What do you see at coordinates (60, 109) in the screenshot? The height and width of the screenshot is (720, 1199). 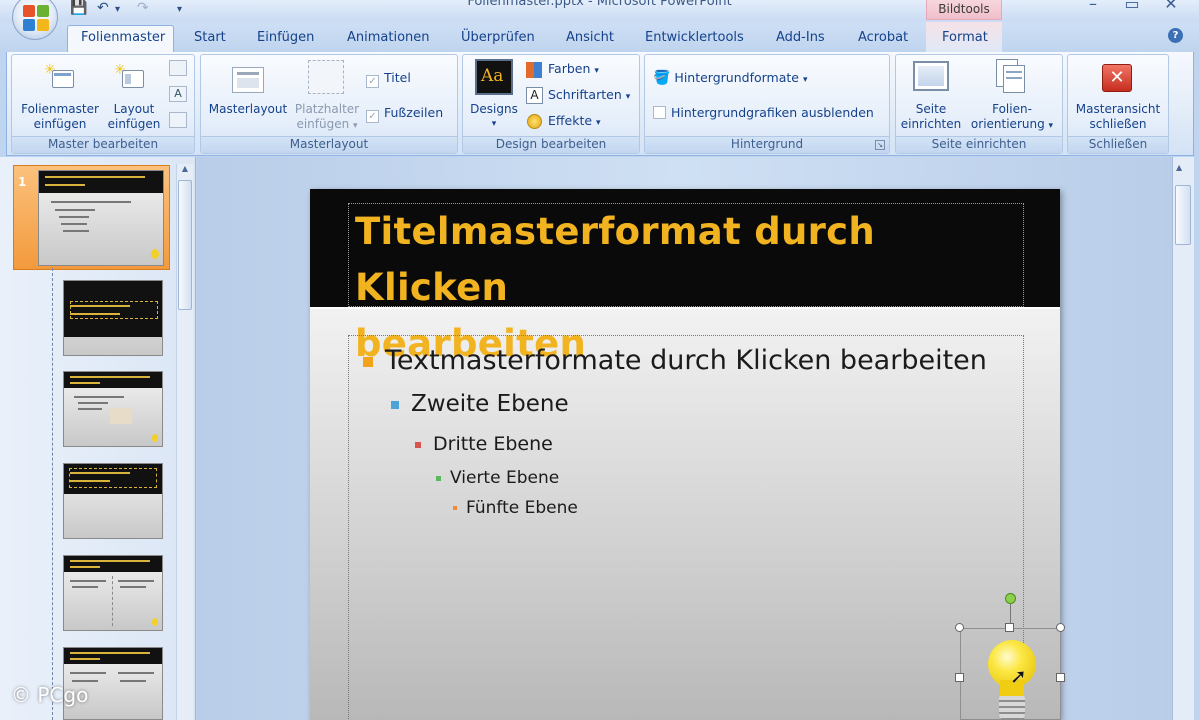 I see `button-label-line: Folienmaster` at bounding box center [60, 109].